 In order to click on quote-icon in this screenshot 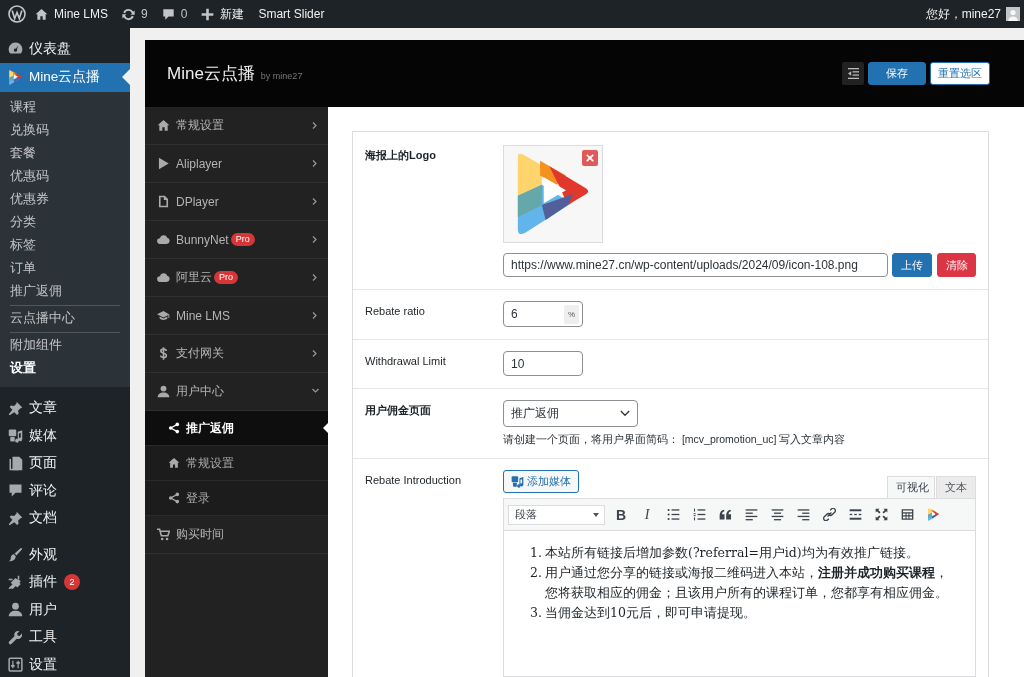, I will do `click(725, 514)`.